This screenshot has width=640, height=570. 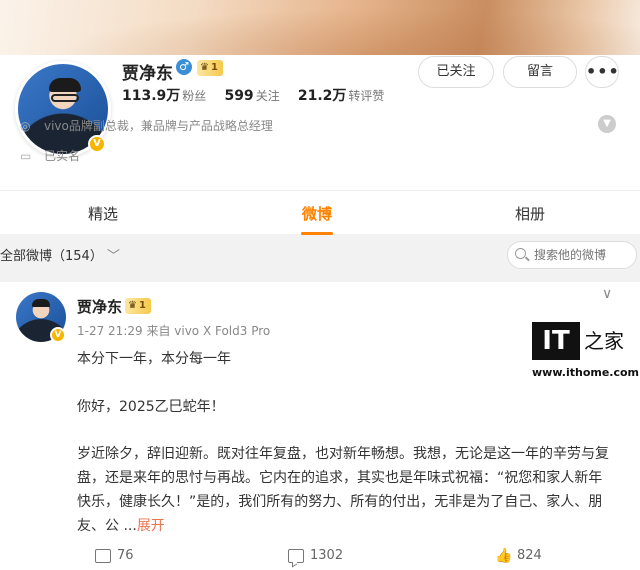 I want to click on repost-icon, so click(x=103, y=555).